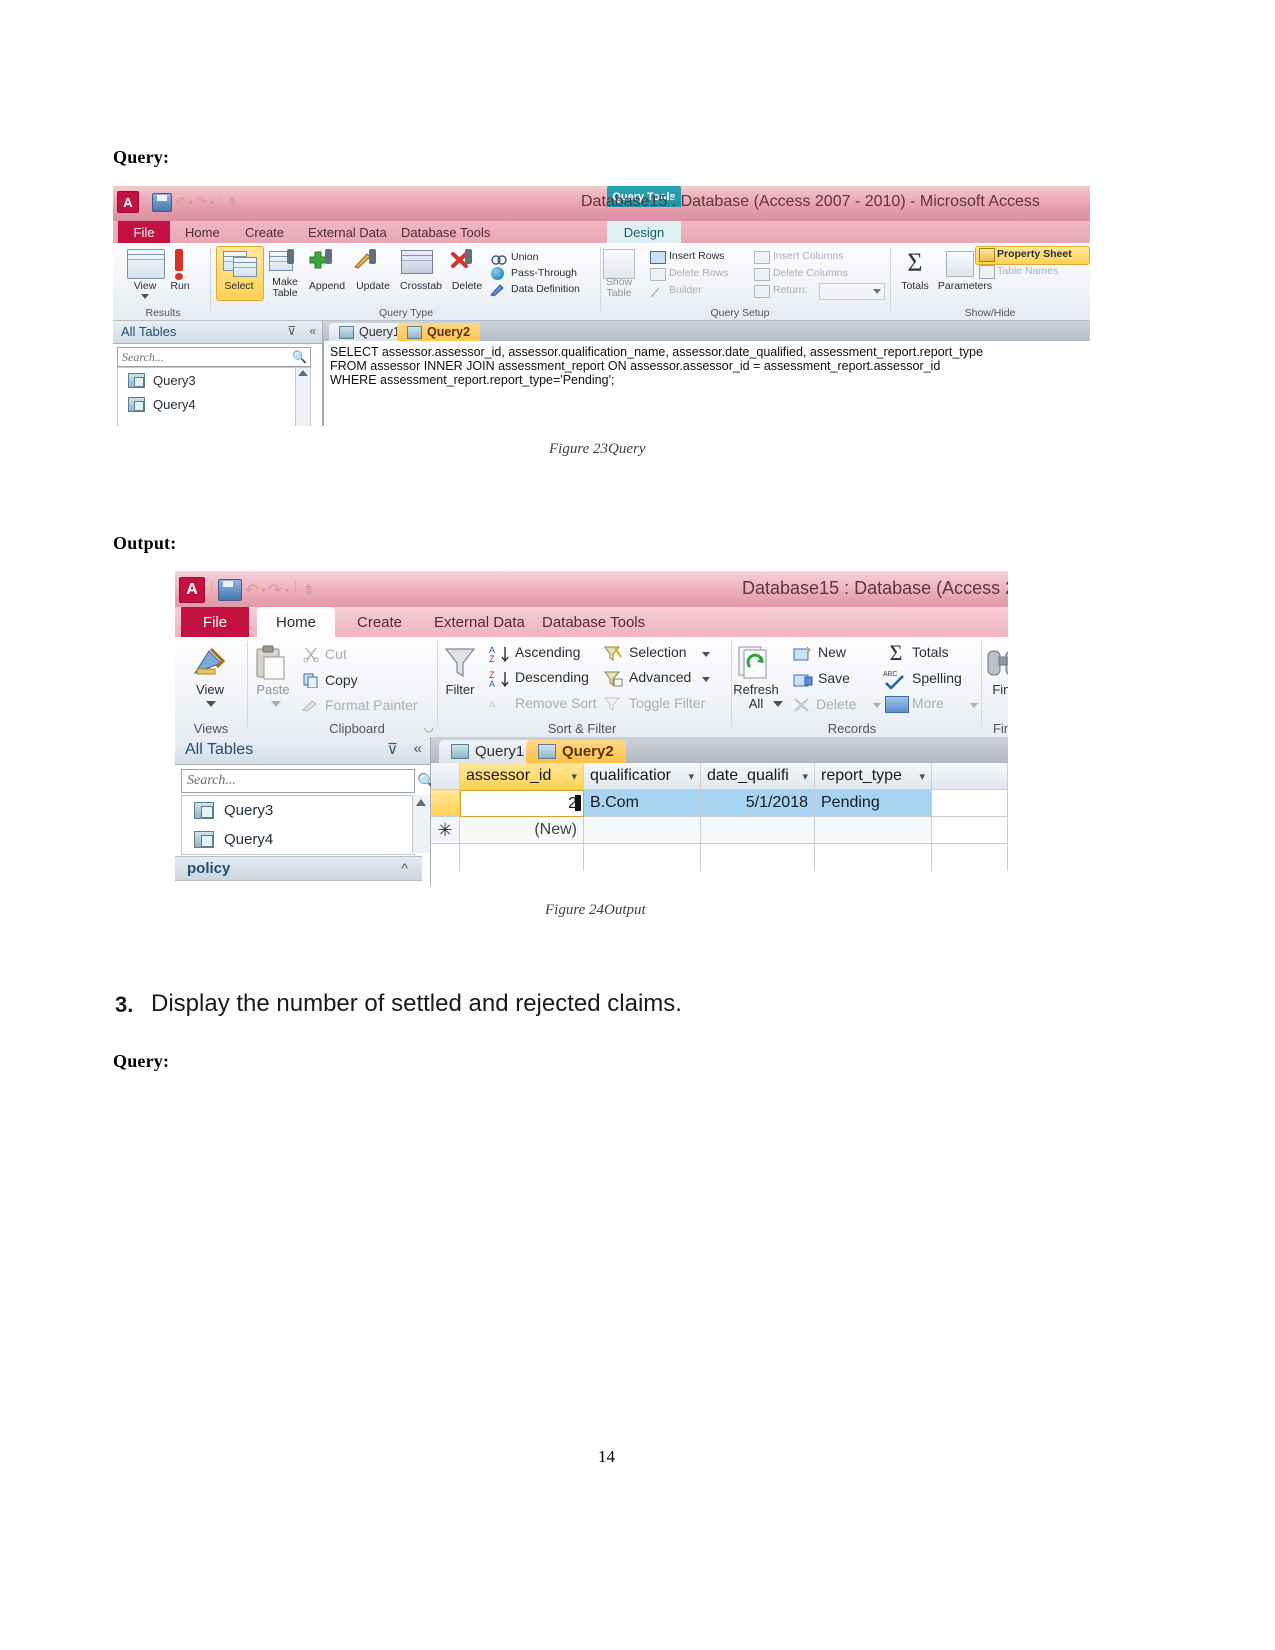 Image resolution: width=1275 pixels, height=1650 pixels. What do you see at coordinates (613, 654) in the screenshot?
I see `selection-icon` at bounding box center [613, 654].